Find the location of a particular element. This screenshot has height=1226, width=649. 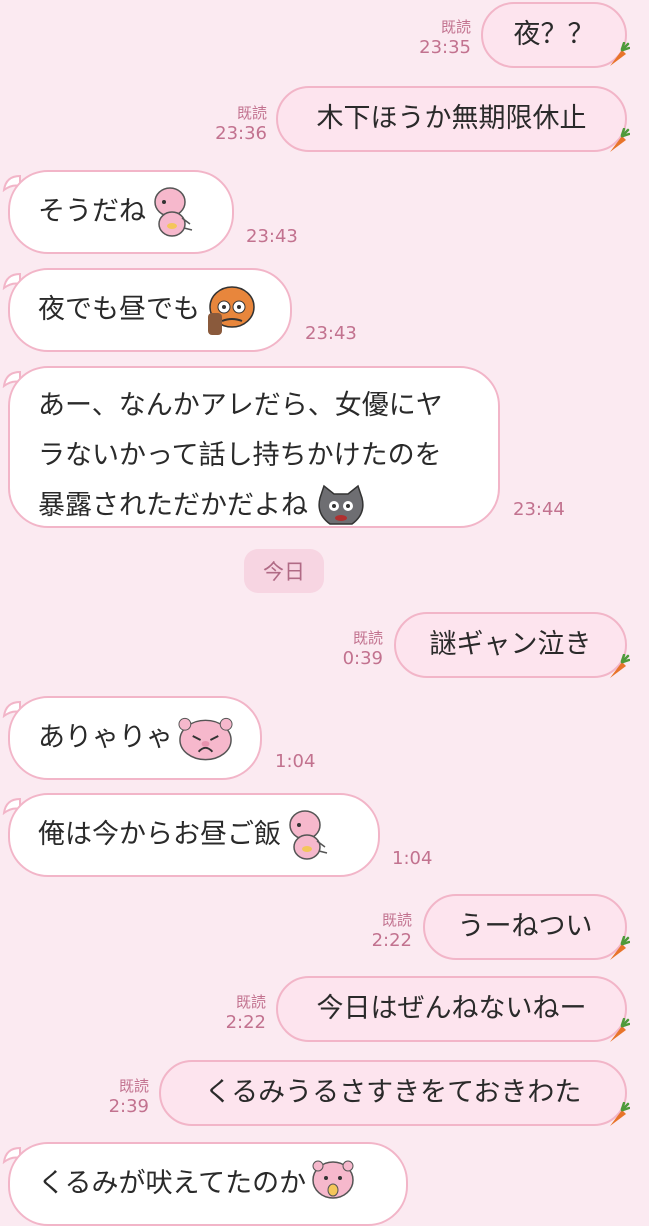

message-text-line-group: 暴露されただかだよね is located at coordinates (204, 506).